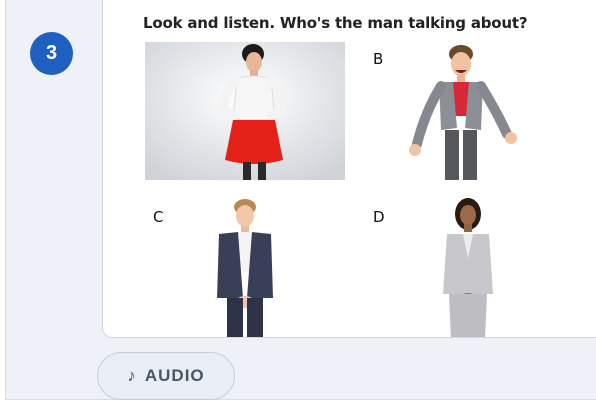  Describe the element at coordinates (158, 217) in the screenshot. I see `option-c-letter: C` at that location.